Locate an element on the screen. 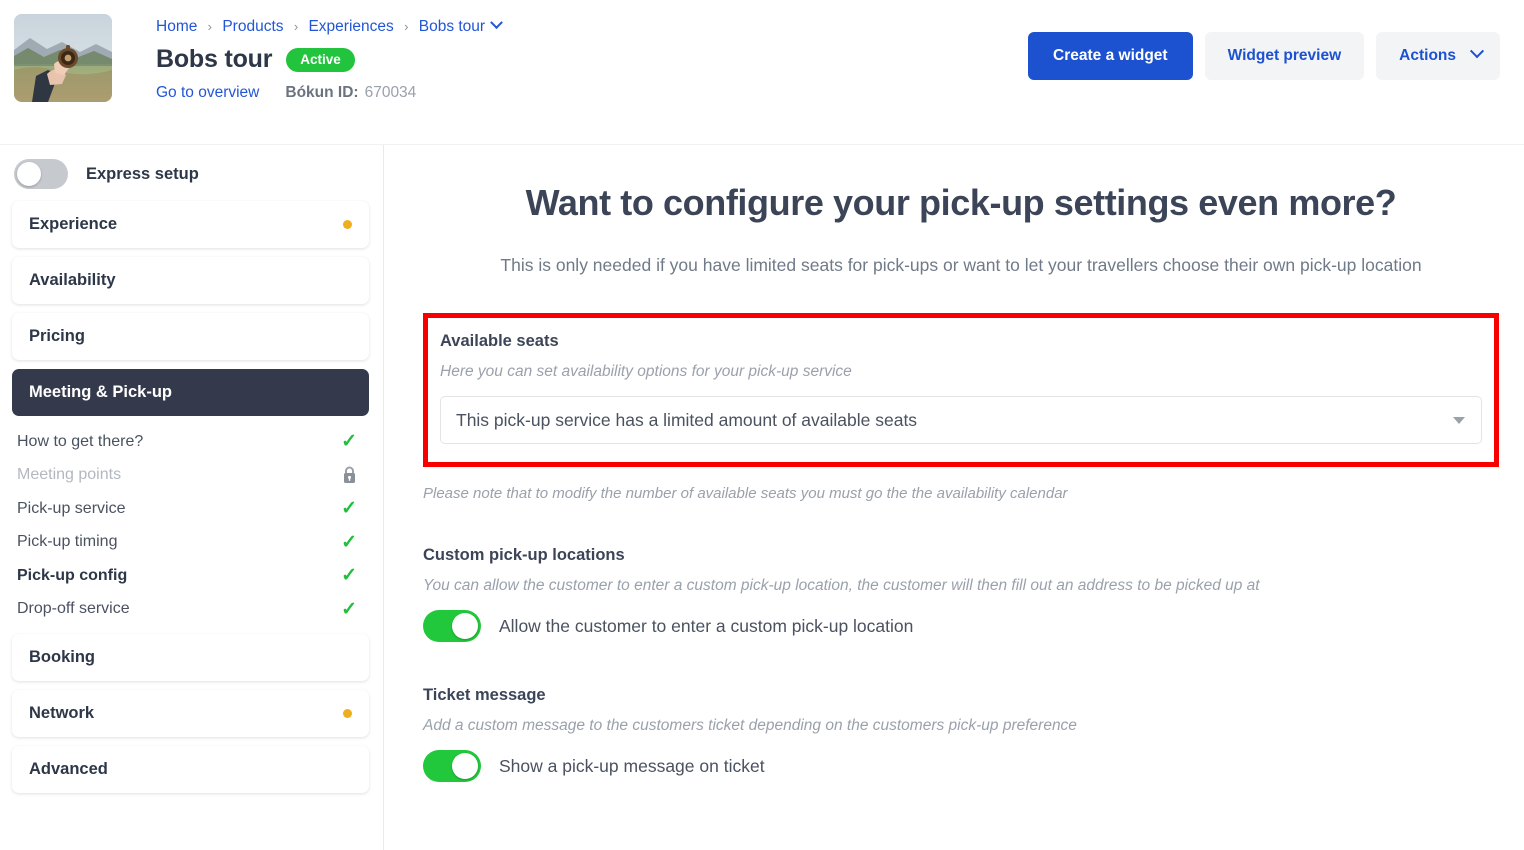  sidebar-item-label: Booking is located at coordinates (62, 657).